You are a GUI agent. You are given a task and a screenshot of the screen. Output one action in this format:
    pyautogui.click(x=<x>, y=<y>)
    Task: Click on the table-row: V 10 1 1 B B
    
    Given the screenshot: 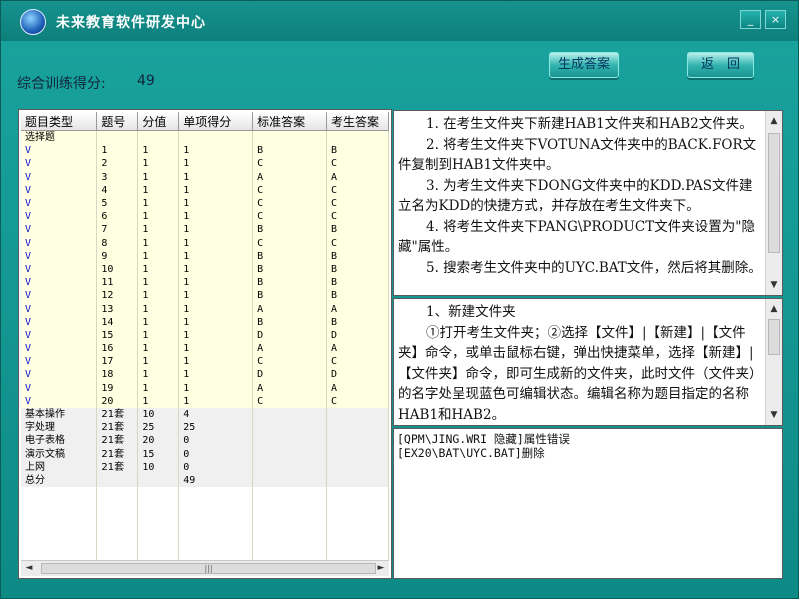 What is the action you would take?
    pyautogui.click(x=205, y=269)
    